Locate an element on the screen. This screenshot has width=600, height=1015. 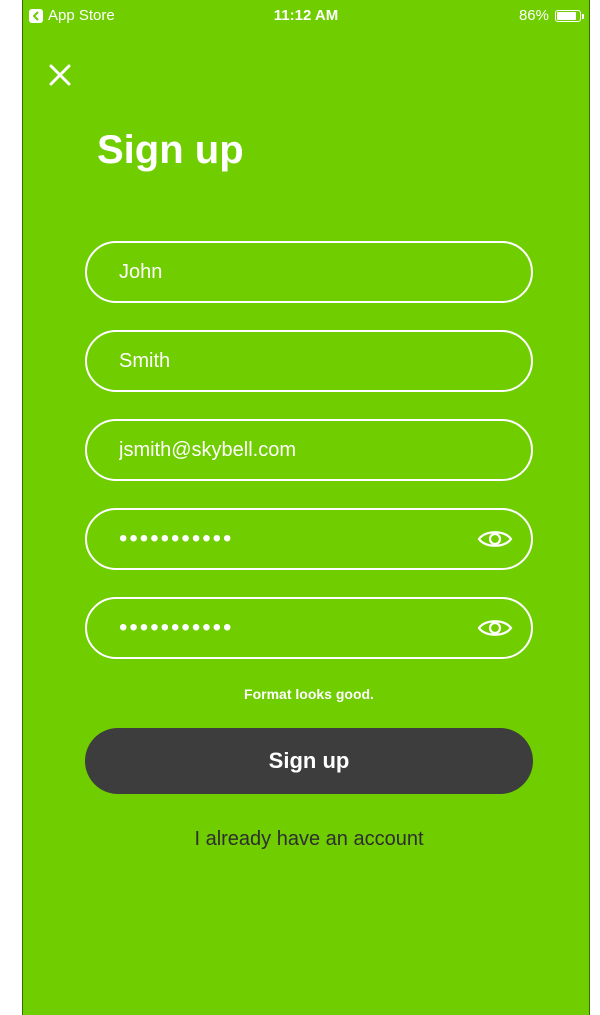
close-icon is located at coordinates (61, 76).